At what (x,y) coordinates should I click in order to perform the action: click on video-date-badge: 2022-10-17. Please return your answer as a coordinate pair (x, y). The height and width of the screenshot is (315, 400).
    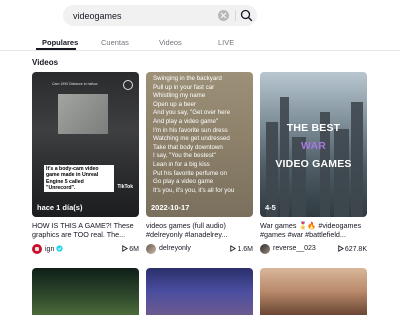
    Looking at the image, I should click on (170, 207).